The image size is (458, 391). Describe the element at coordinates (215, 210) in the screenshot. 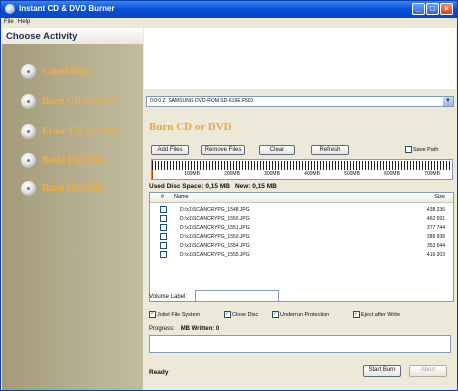

I see `file-name: D:\x1\SCANCRYPG_1548.JPG` at that location.